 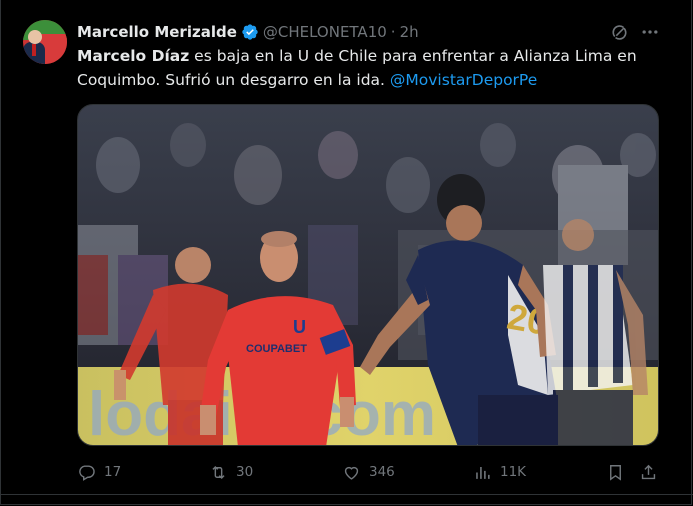 What do you see at coordinates (351, 473) in the screenshot?
I see `like-icon` at bounding box center [351, 473].